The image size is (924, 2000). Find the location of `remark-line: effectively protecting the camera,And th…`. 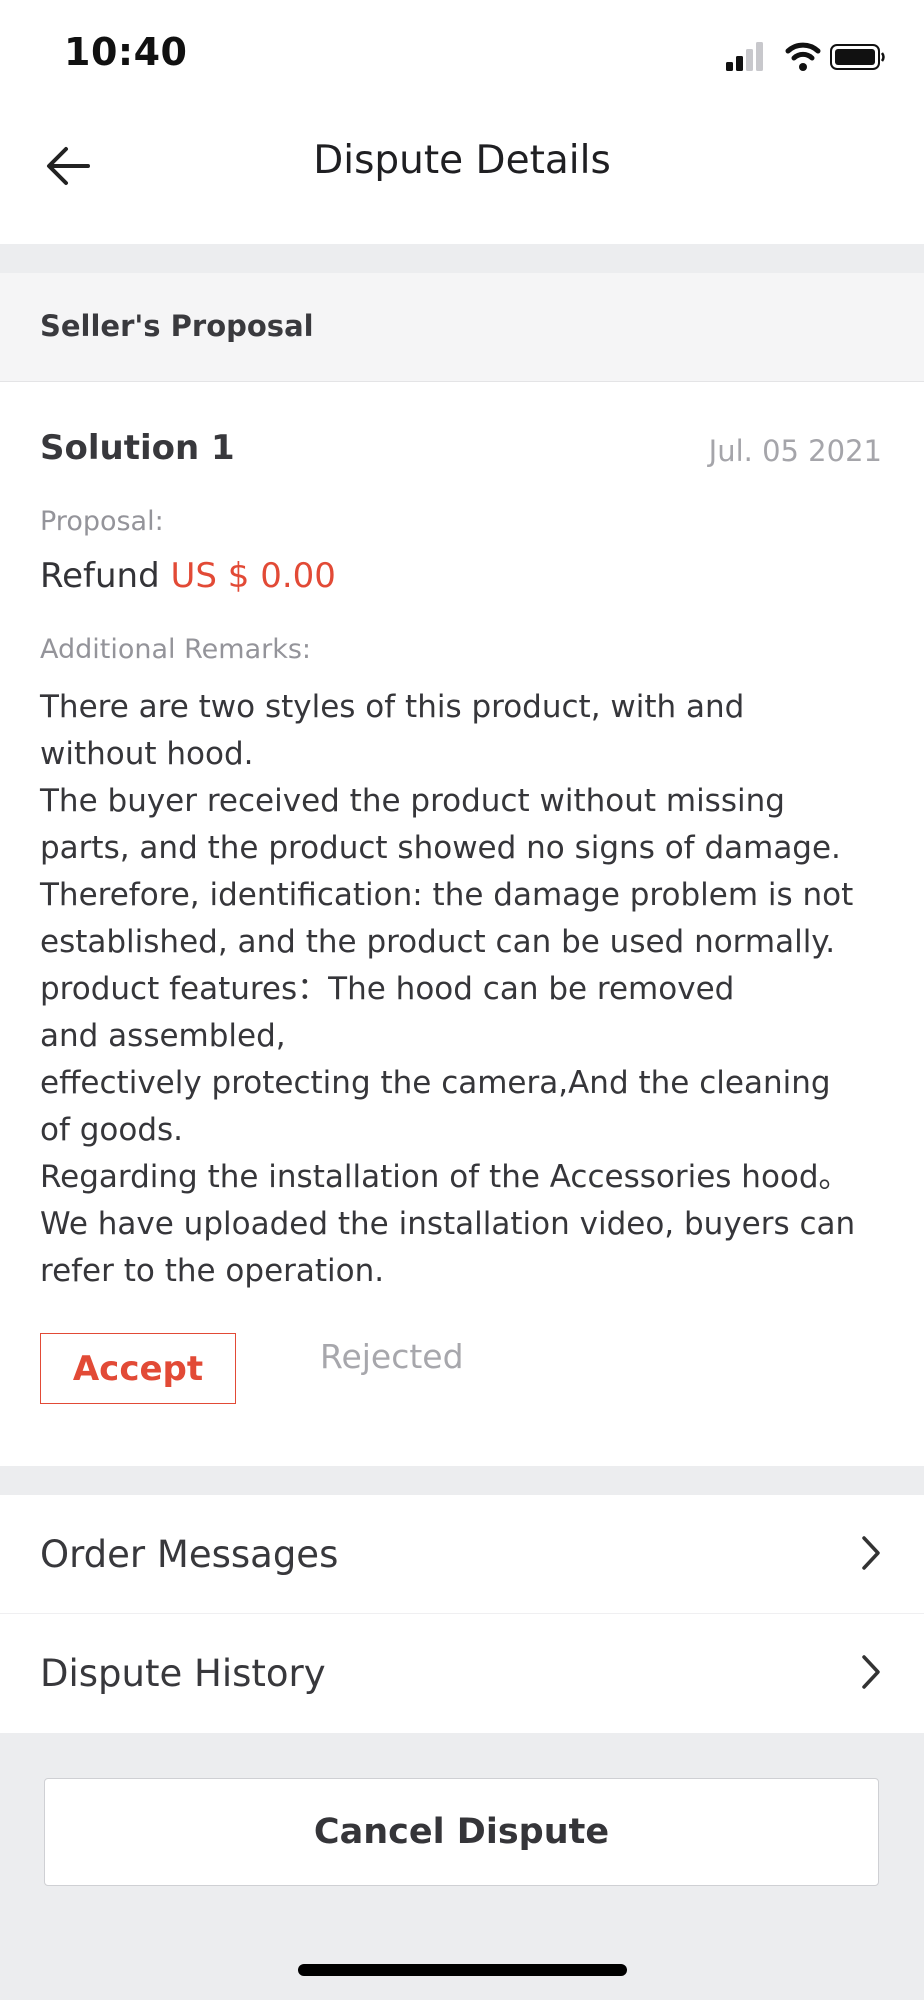

remark-line: effectively protecting the camera,And th… is located at coordinates (435, 1083).